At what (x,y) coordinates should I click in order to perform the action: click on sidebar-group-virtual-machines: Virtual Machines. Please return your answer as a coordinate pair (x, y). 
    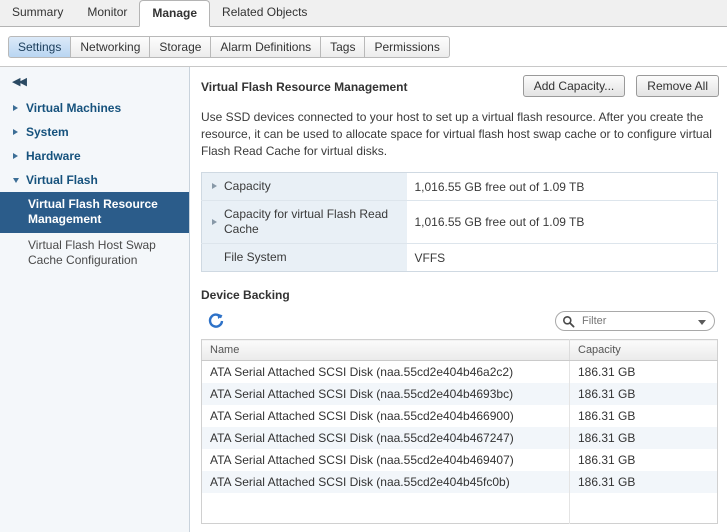
    Looking at the image, I should click on (94, 108).